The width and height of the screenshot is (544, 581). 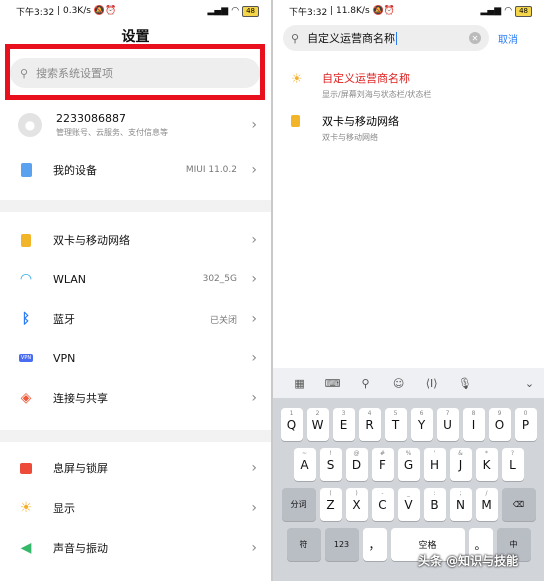 What do you see at coordinates (518, 504) in the screenshot?
I see `backspace-icon: ⌫` at bounding box center [518, 504].